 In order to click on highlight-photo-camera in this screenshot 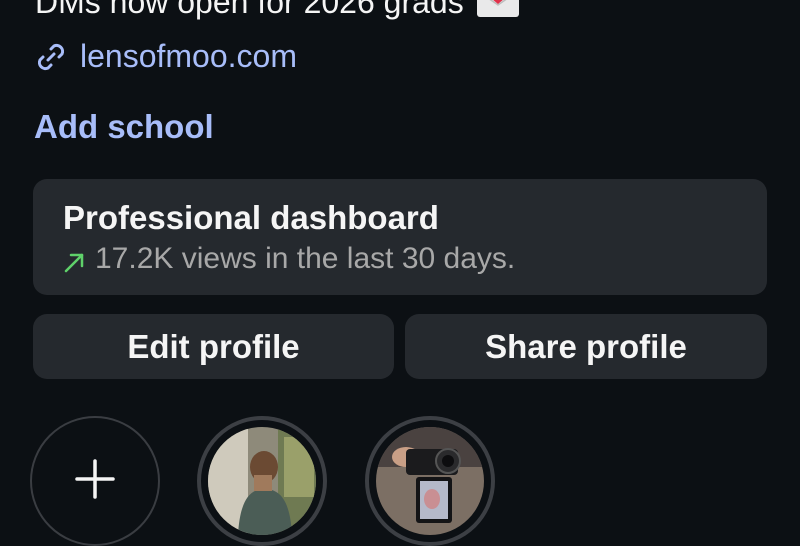, I will do `click(430, 481)`.